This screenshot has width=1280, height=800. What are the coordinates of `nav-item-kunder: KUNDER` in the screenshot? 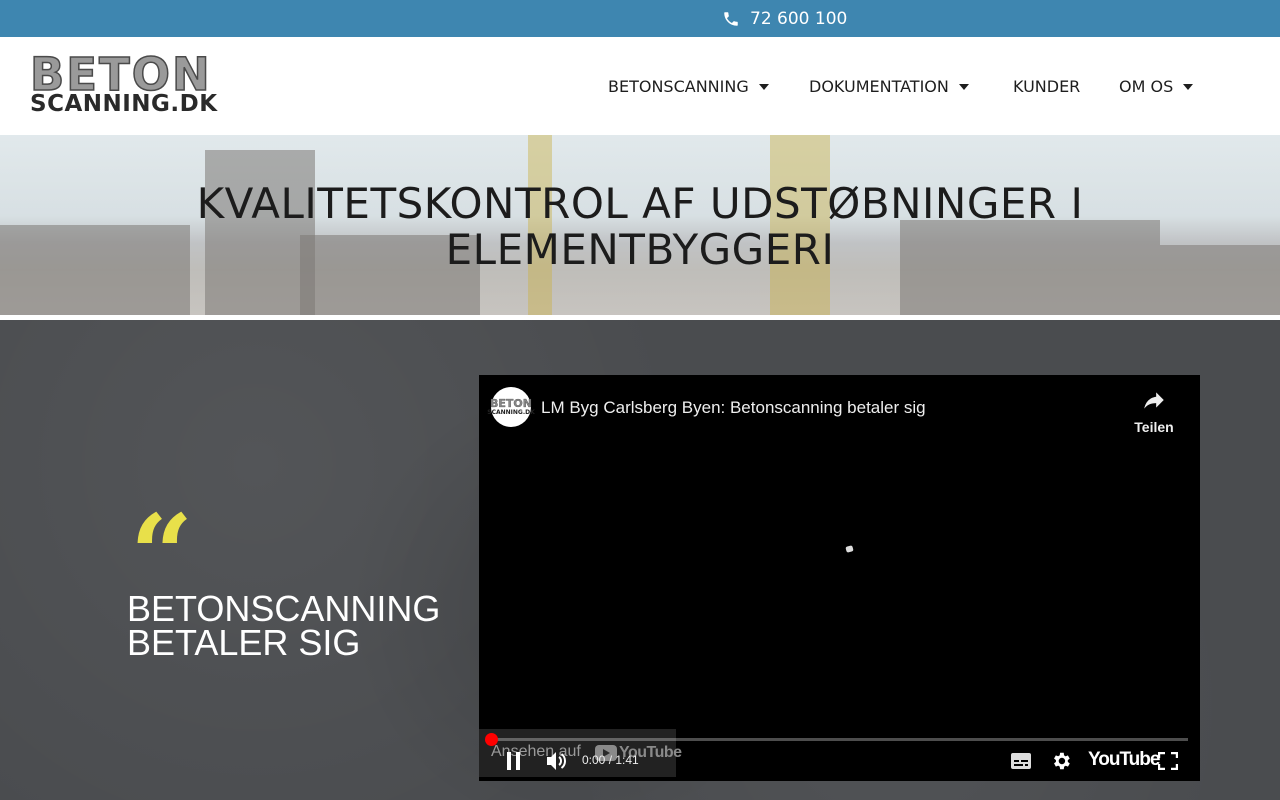 It's located at (1046, 86).